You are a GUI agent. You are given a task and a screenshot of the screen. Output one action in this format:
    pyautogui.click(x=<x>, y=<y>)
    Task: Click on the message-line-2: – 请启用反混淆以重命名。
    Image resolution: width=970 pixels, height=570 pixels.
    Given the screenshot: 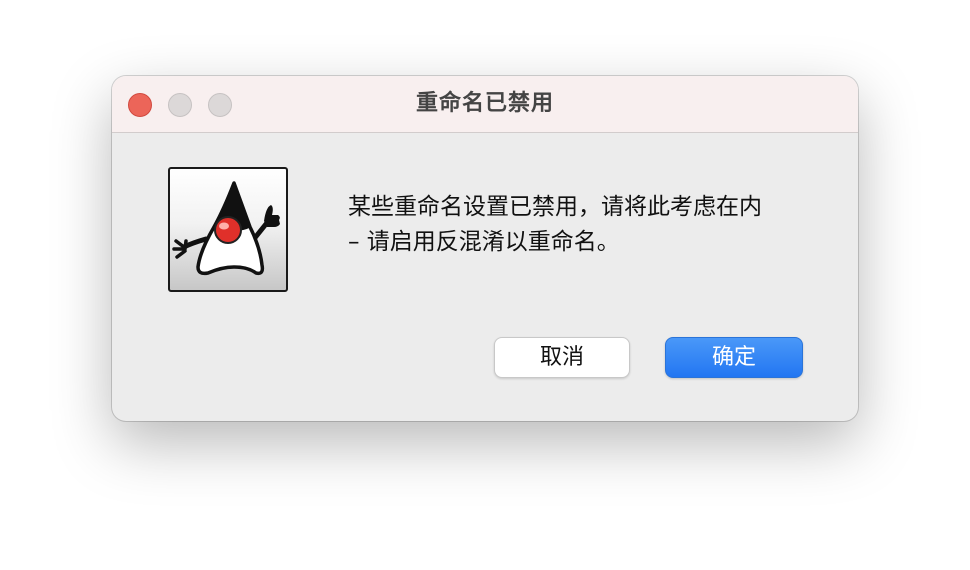 What is the action you would take?
    pyautogui.click(x=484, y=242)
    